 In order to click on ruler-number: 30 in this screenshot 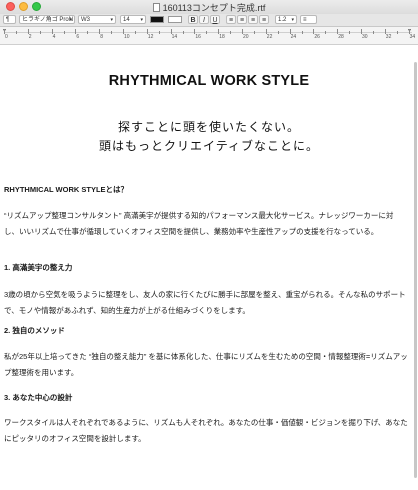, I will do `click(365, 37)`.